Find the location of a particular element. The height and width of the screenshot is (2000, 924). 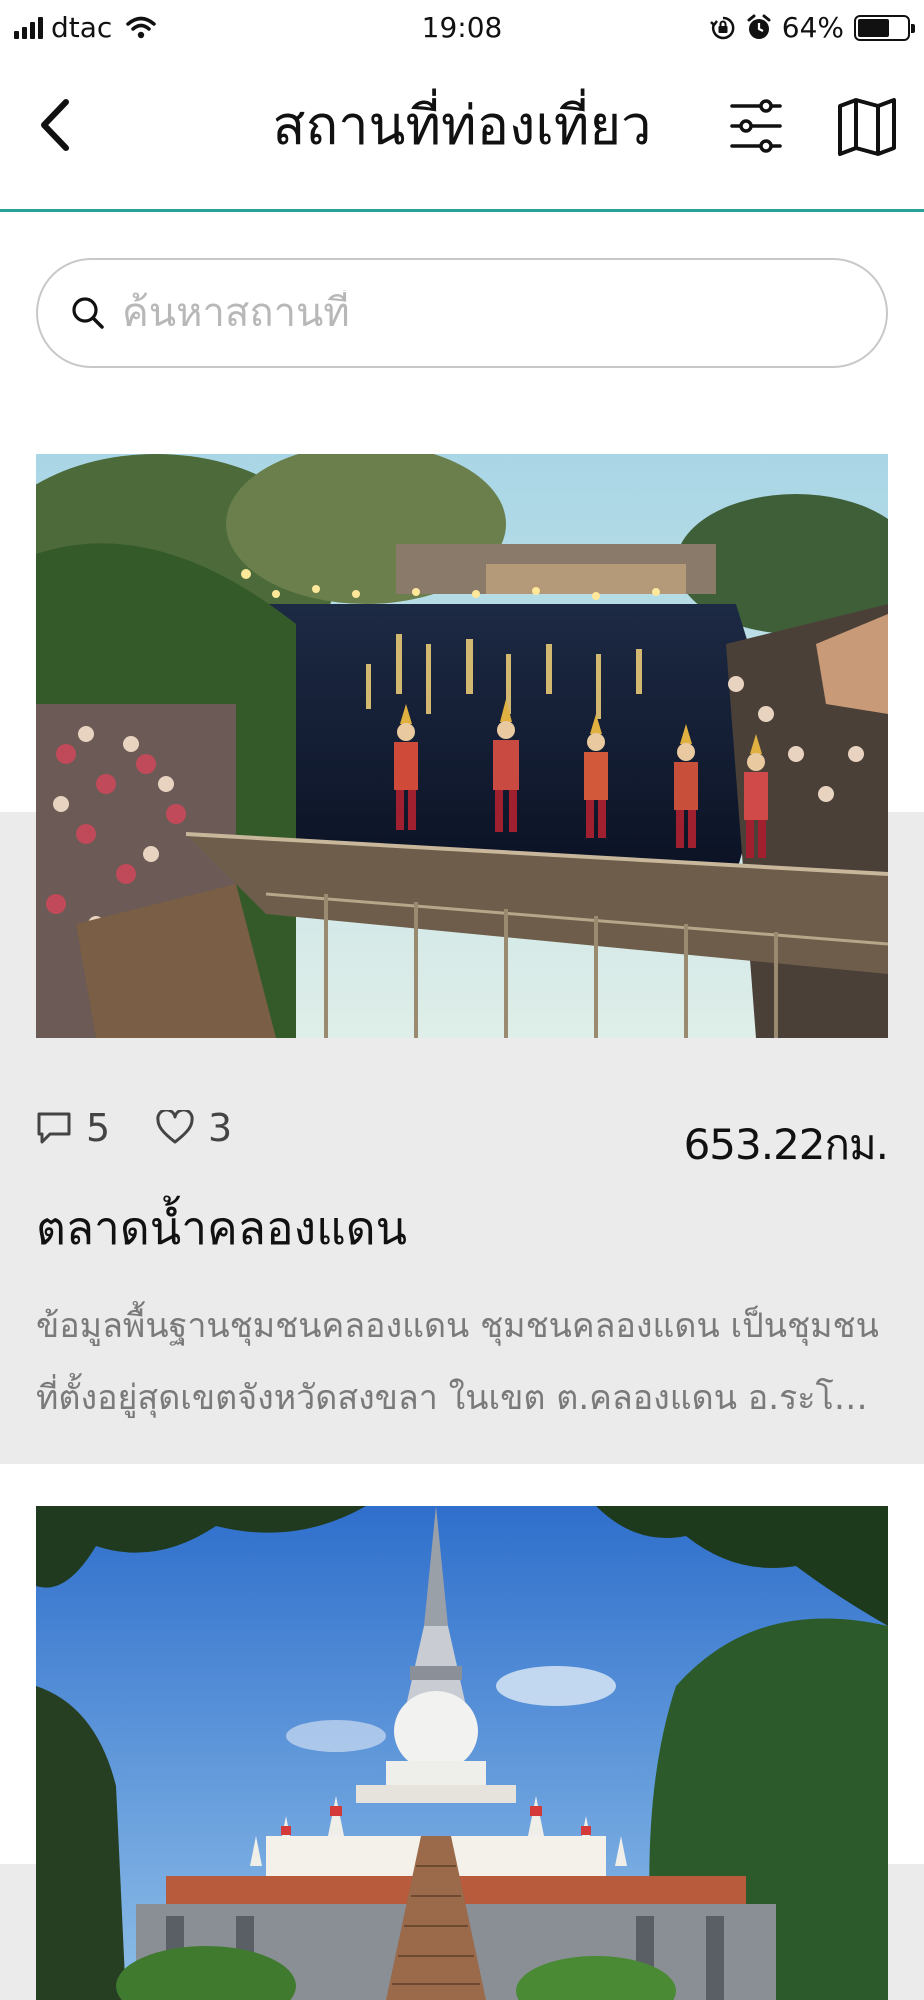

comment-count: 5 is located at coordinates (73, 1128).